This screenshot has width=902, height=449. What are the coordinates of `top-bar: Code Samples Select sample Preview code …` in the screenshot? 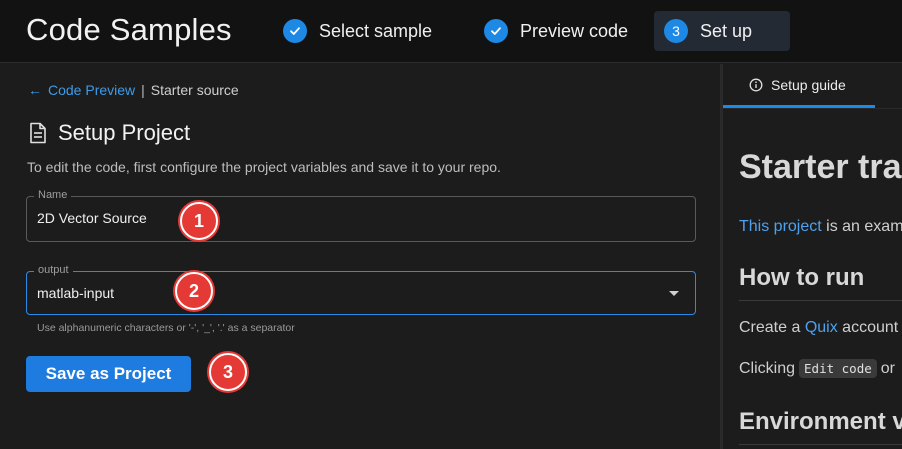 It's located at (451, 31).